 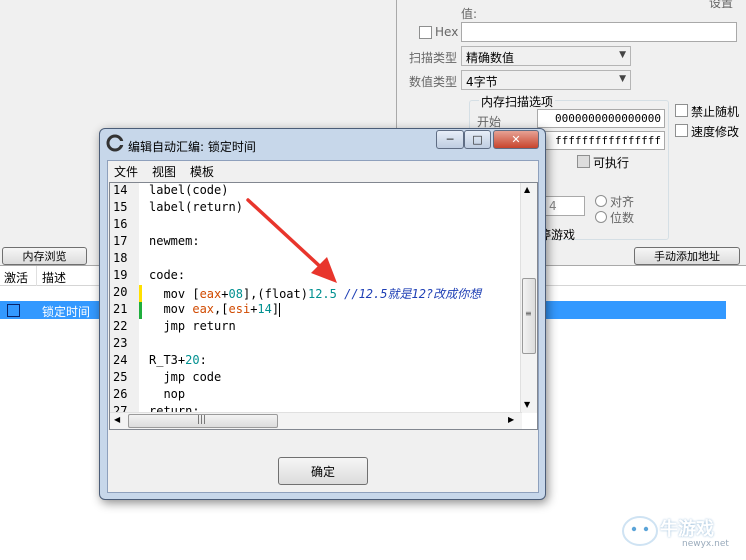 What do you see at coordinates (705, 544) in the screenshot?
I see `watermark-site: newyx.net` at bounding box center [705, 544].